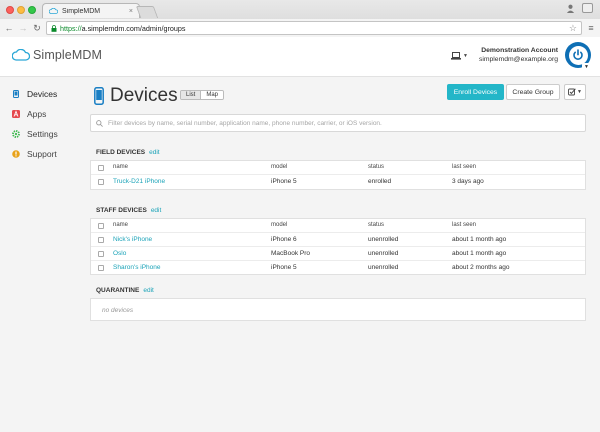  What do you see at coordinates (32, 10) in the screenshot?
I see `maximize-window-button` at bounding box center [32, 10].